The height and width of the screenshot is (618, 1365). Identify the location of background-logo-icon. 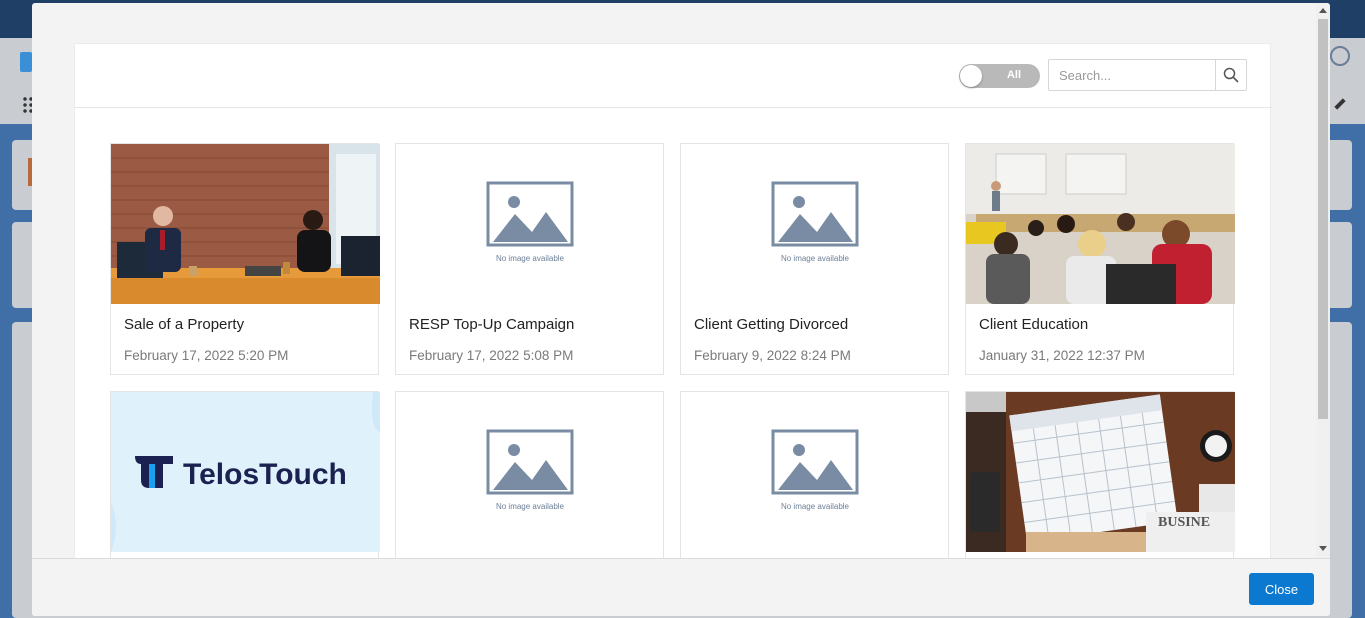
(26, 62).